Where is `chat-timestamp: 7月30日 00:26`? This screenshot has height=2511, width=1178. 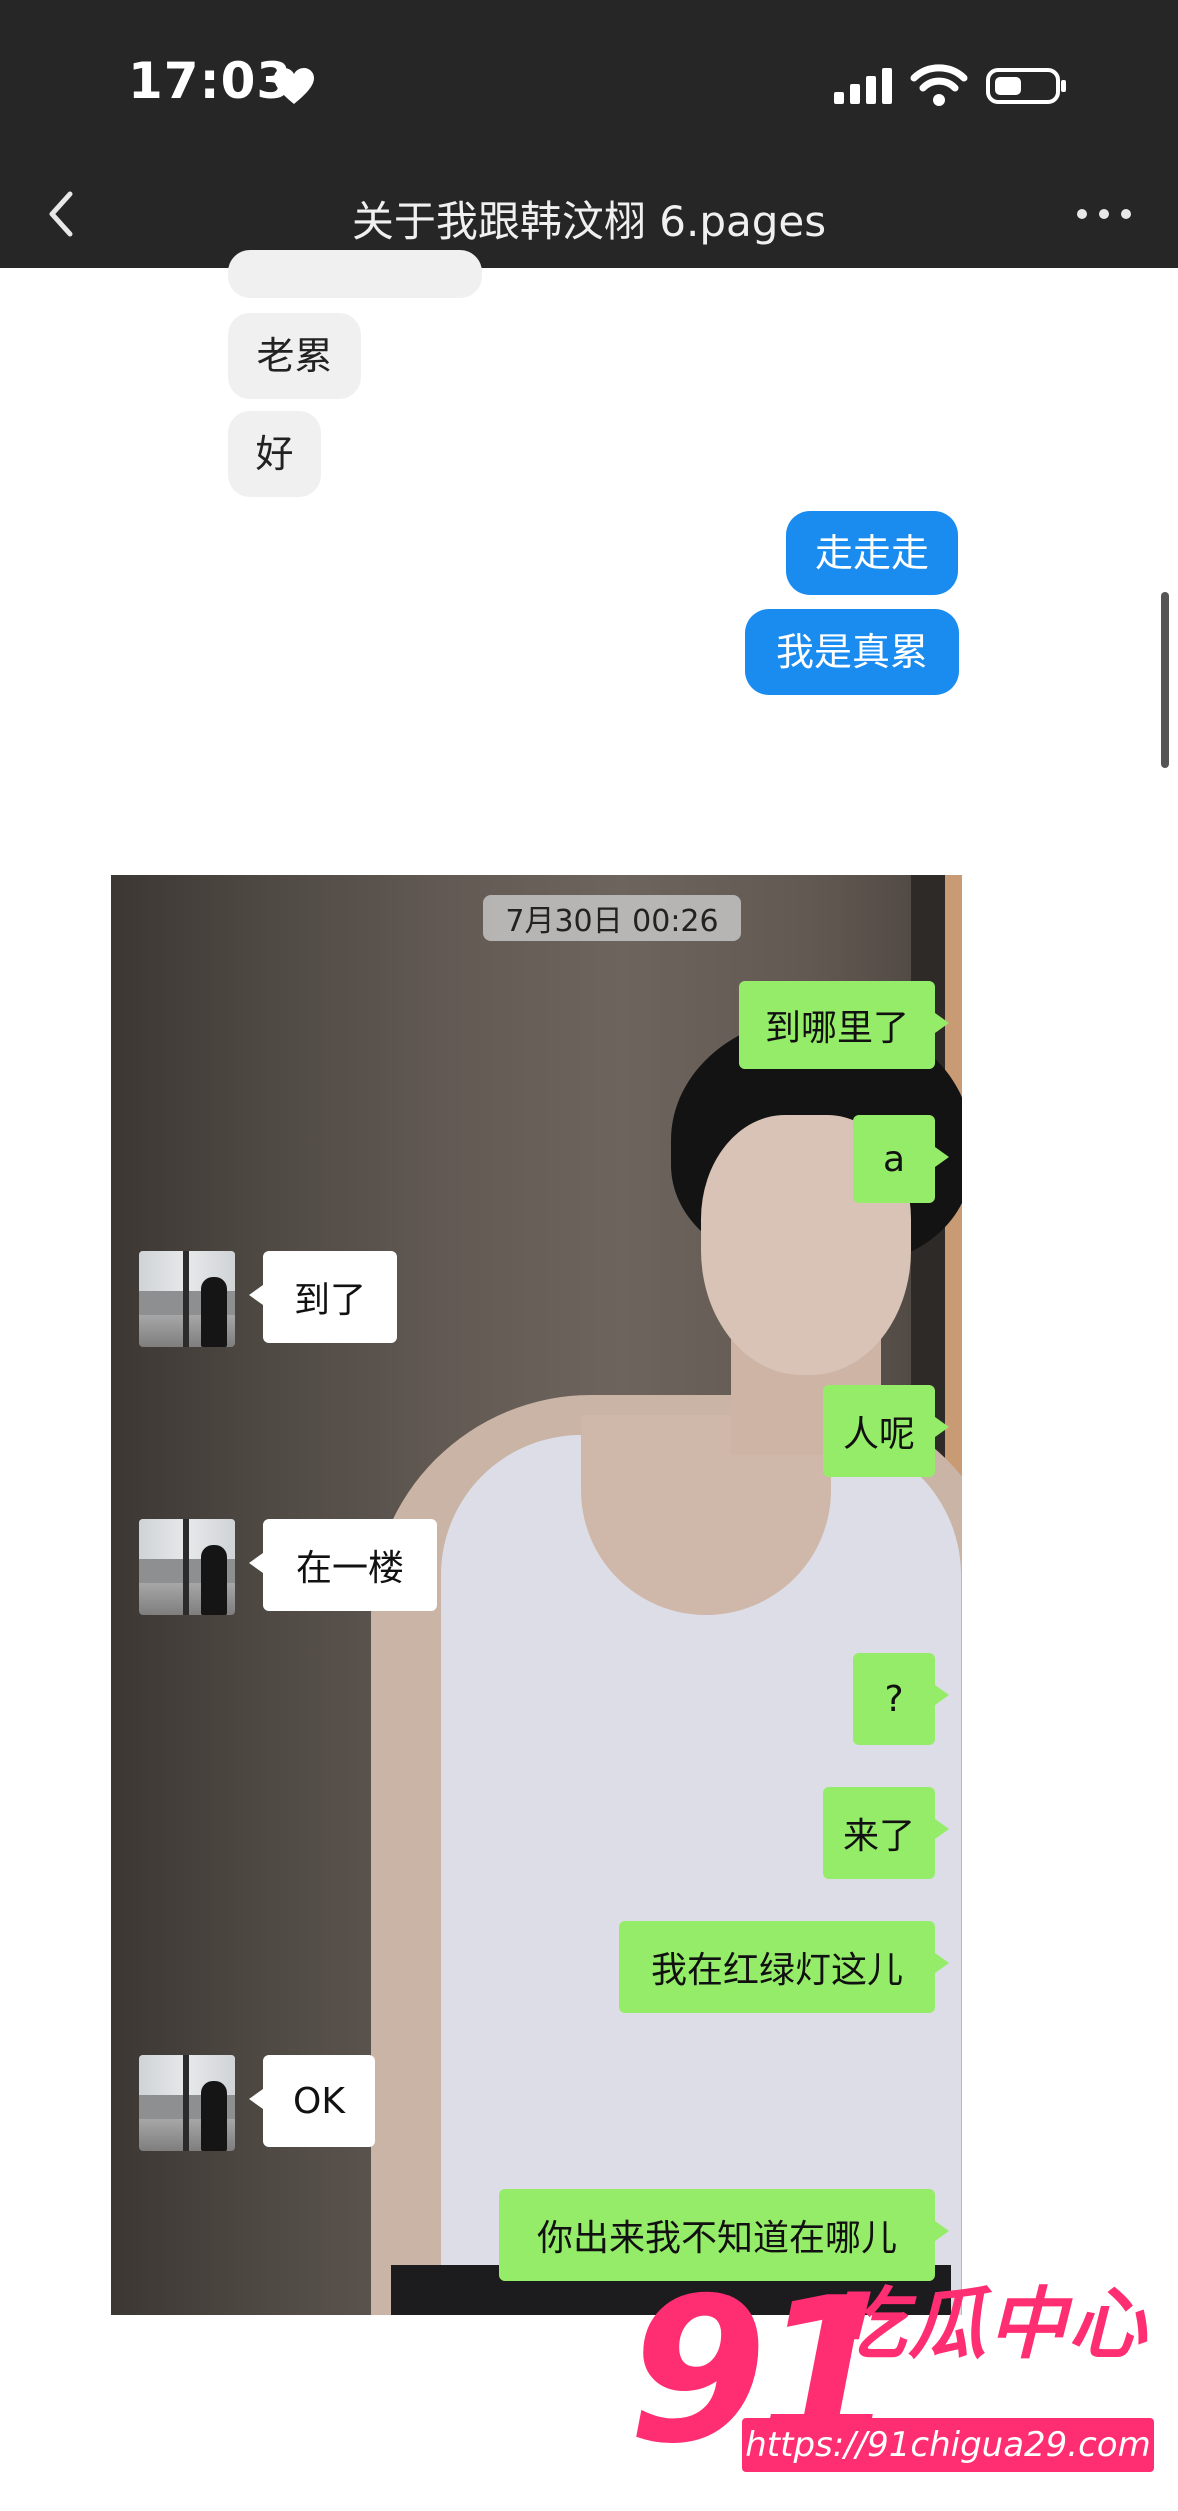
chat-timestamp: 7月30日 00:26 is located at coordinates (612, 918).